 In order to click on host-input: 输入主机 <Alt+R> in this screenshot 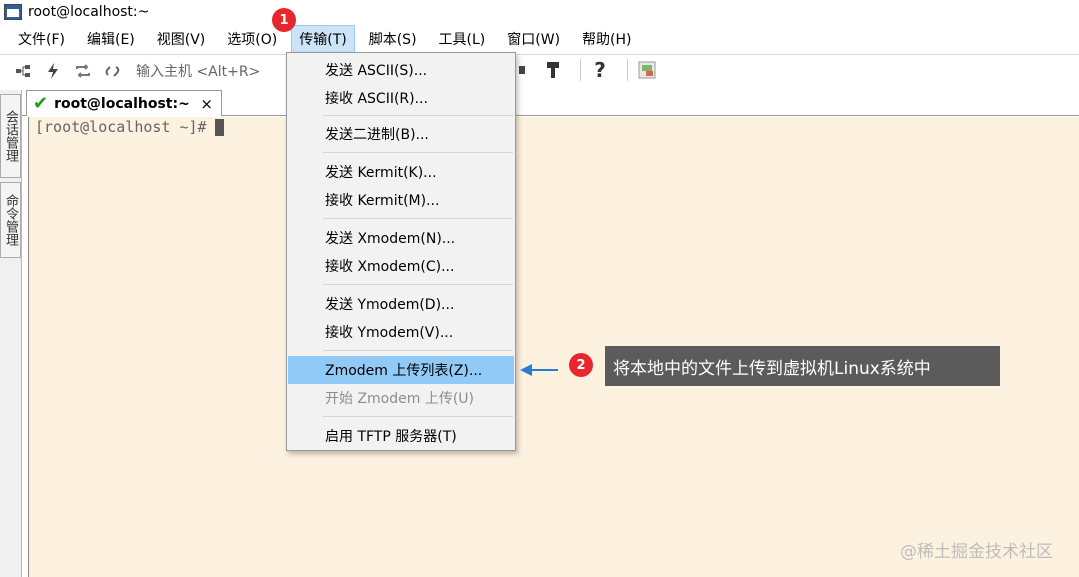, I will do `click(198, 71)`.